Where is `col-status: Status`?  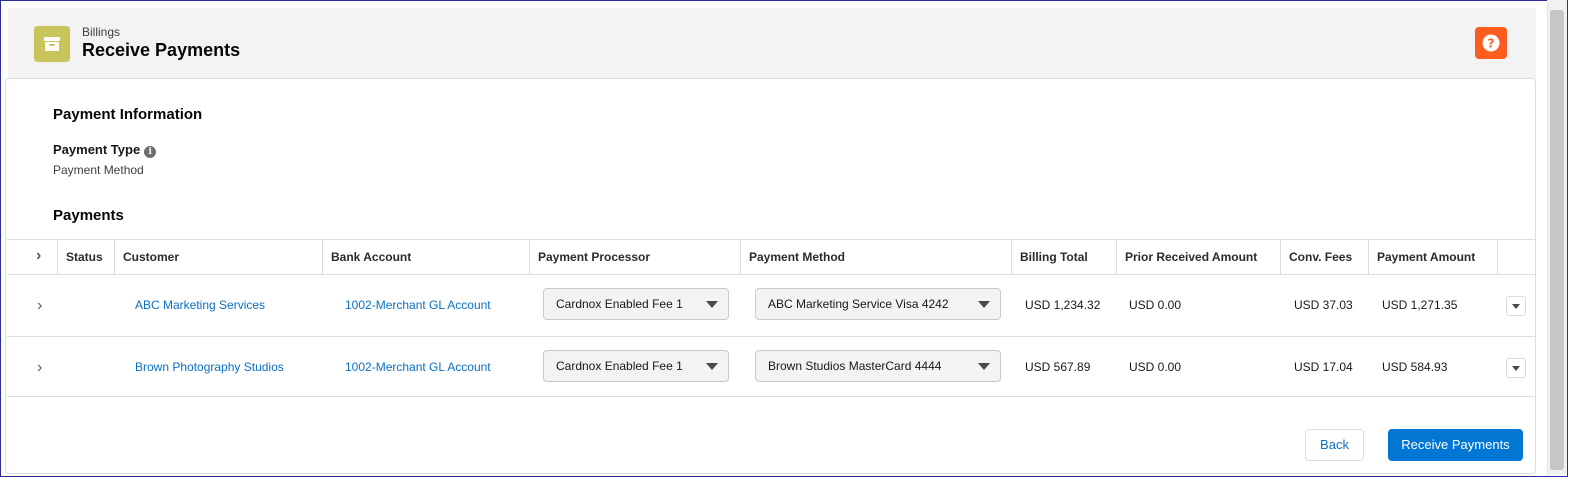 col-status: Status is located at coordinates (86, 257).